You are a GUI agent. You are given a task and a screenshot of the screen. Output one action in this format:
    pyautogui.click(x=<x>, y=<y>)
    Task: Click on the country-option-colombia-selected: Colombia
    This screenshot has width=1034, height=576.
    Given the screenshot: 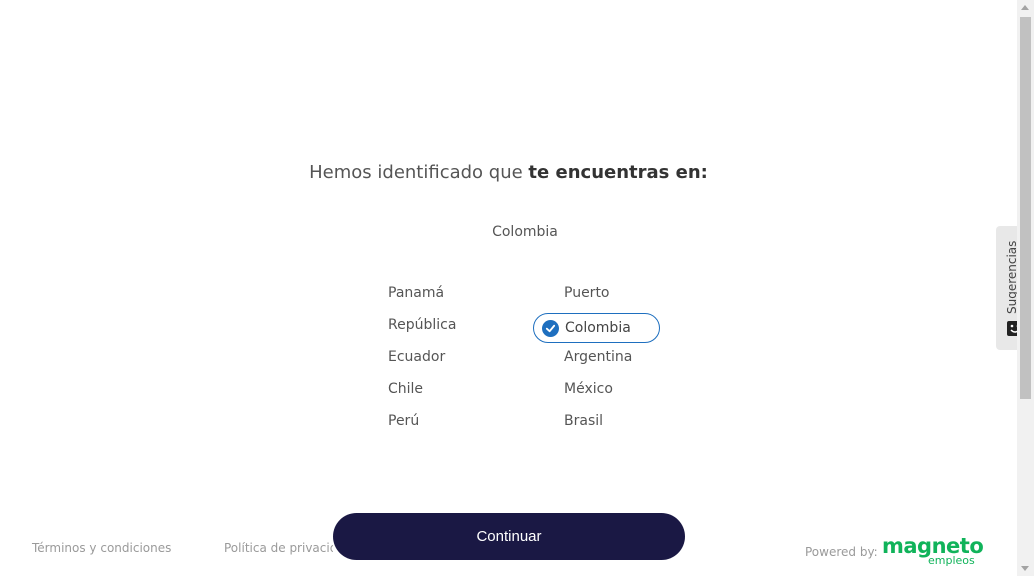 What is the action you would take?
    pyautogui.click(x=596, y=328)
    